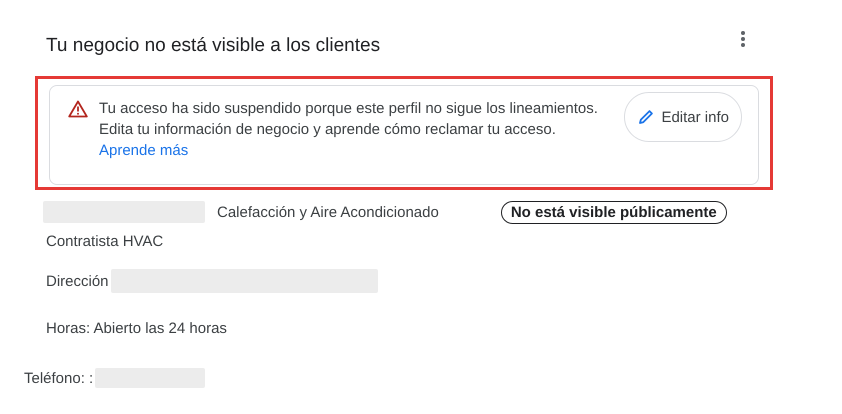 The image size is (842, 414). I want to click on status-badge: No está visible públicamente, so click(613, 212).